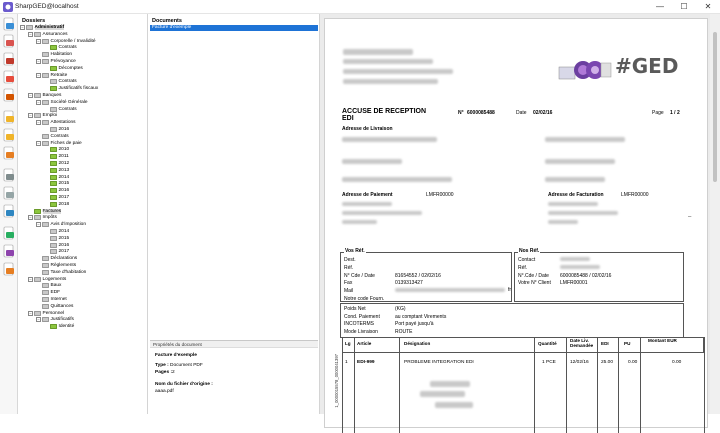 This screenshot has width=720, height=433. Describe the element at coordinates (9, 77) in the screenshot. I see `delete-document-icon` at that location.